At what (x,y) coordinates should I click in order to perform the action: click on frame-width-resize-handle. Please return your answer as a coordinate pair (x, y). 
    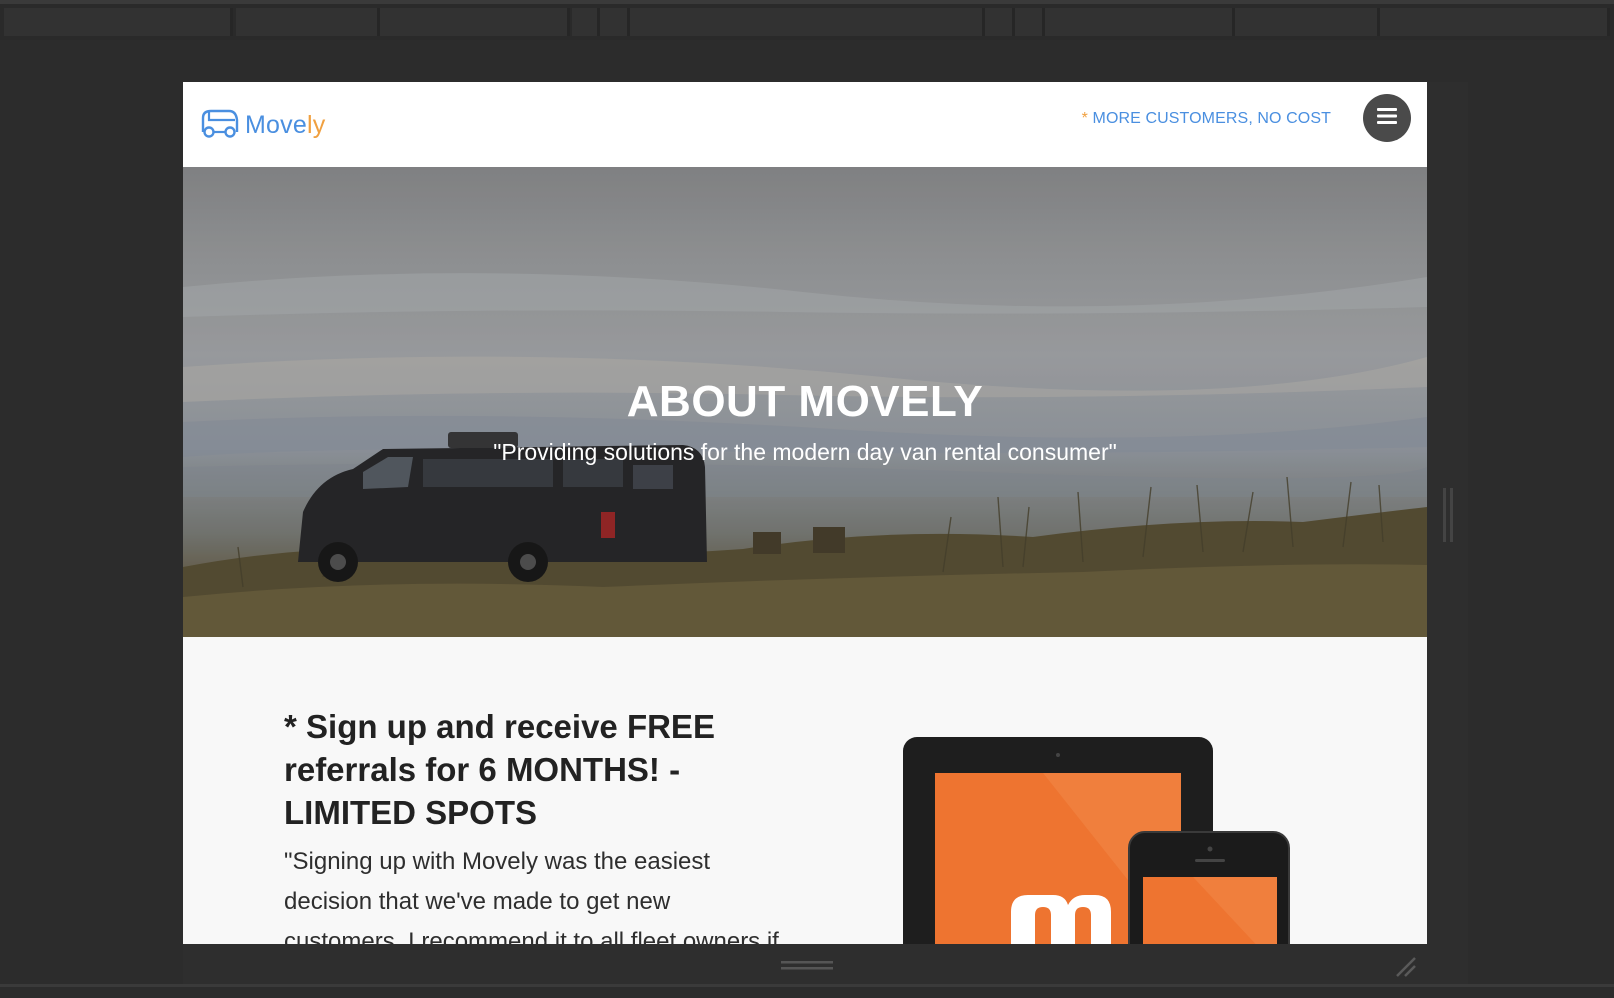
    Looking at the image, I should click on (1448, 515).